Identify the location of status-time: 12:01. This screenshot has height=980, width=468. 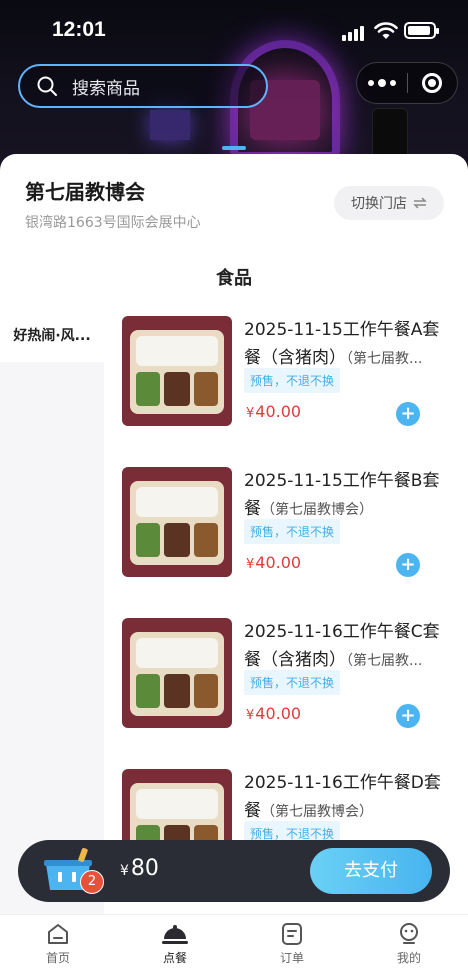
(79, 29).